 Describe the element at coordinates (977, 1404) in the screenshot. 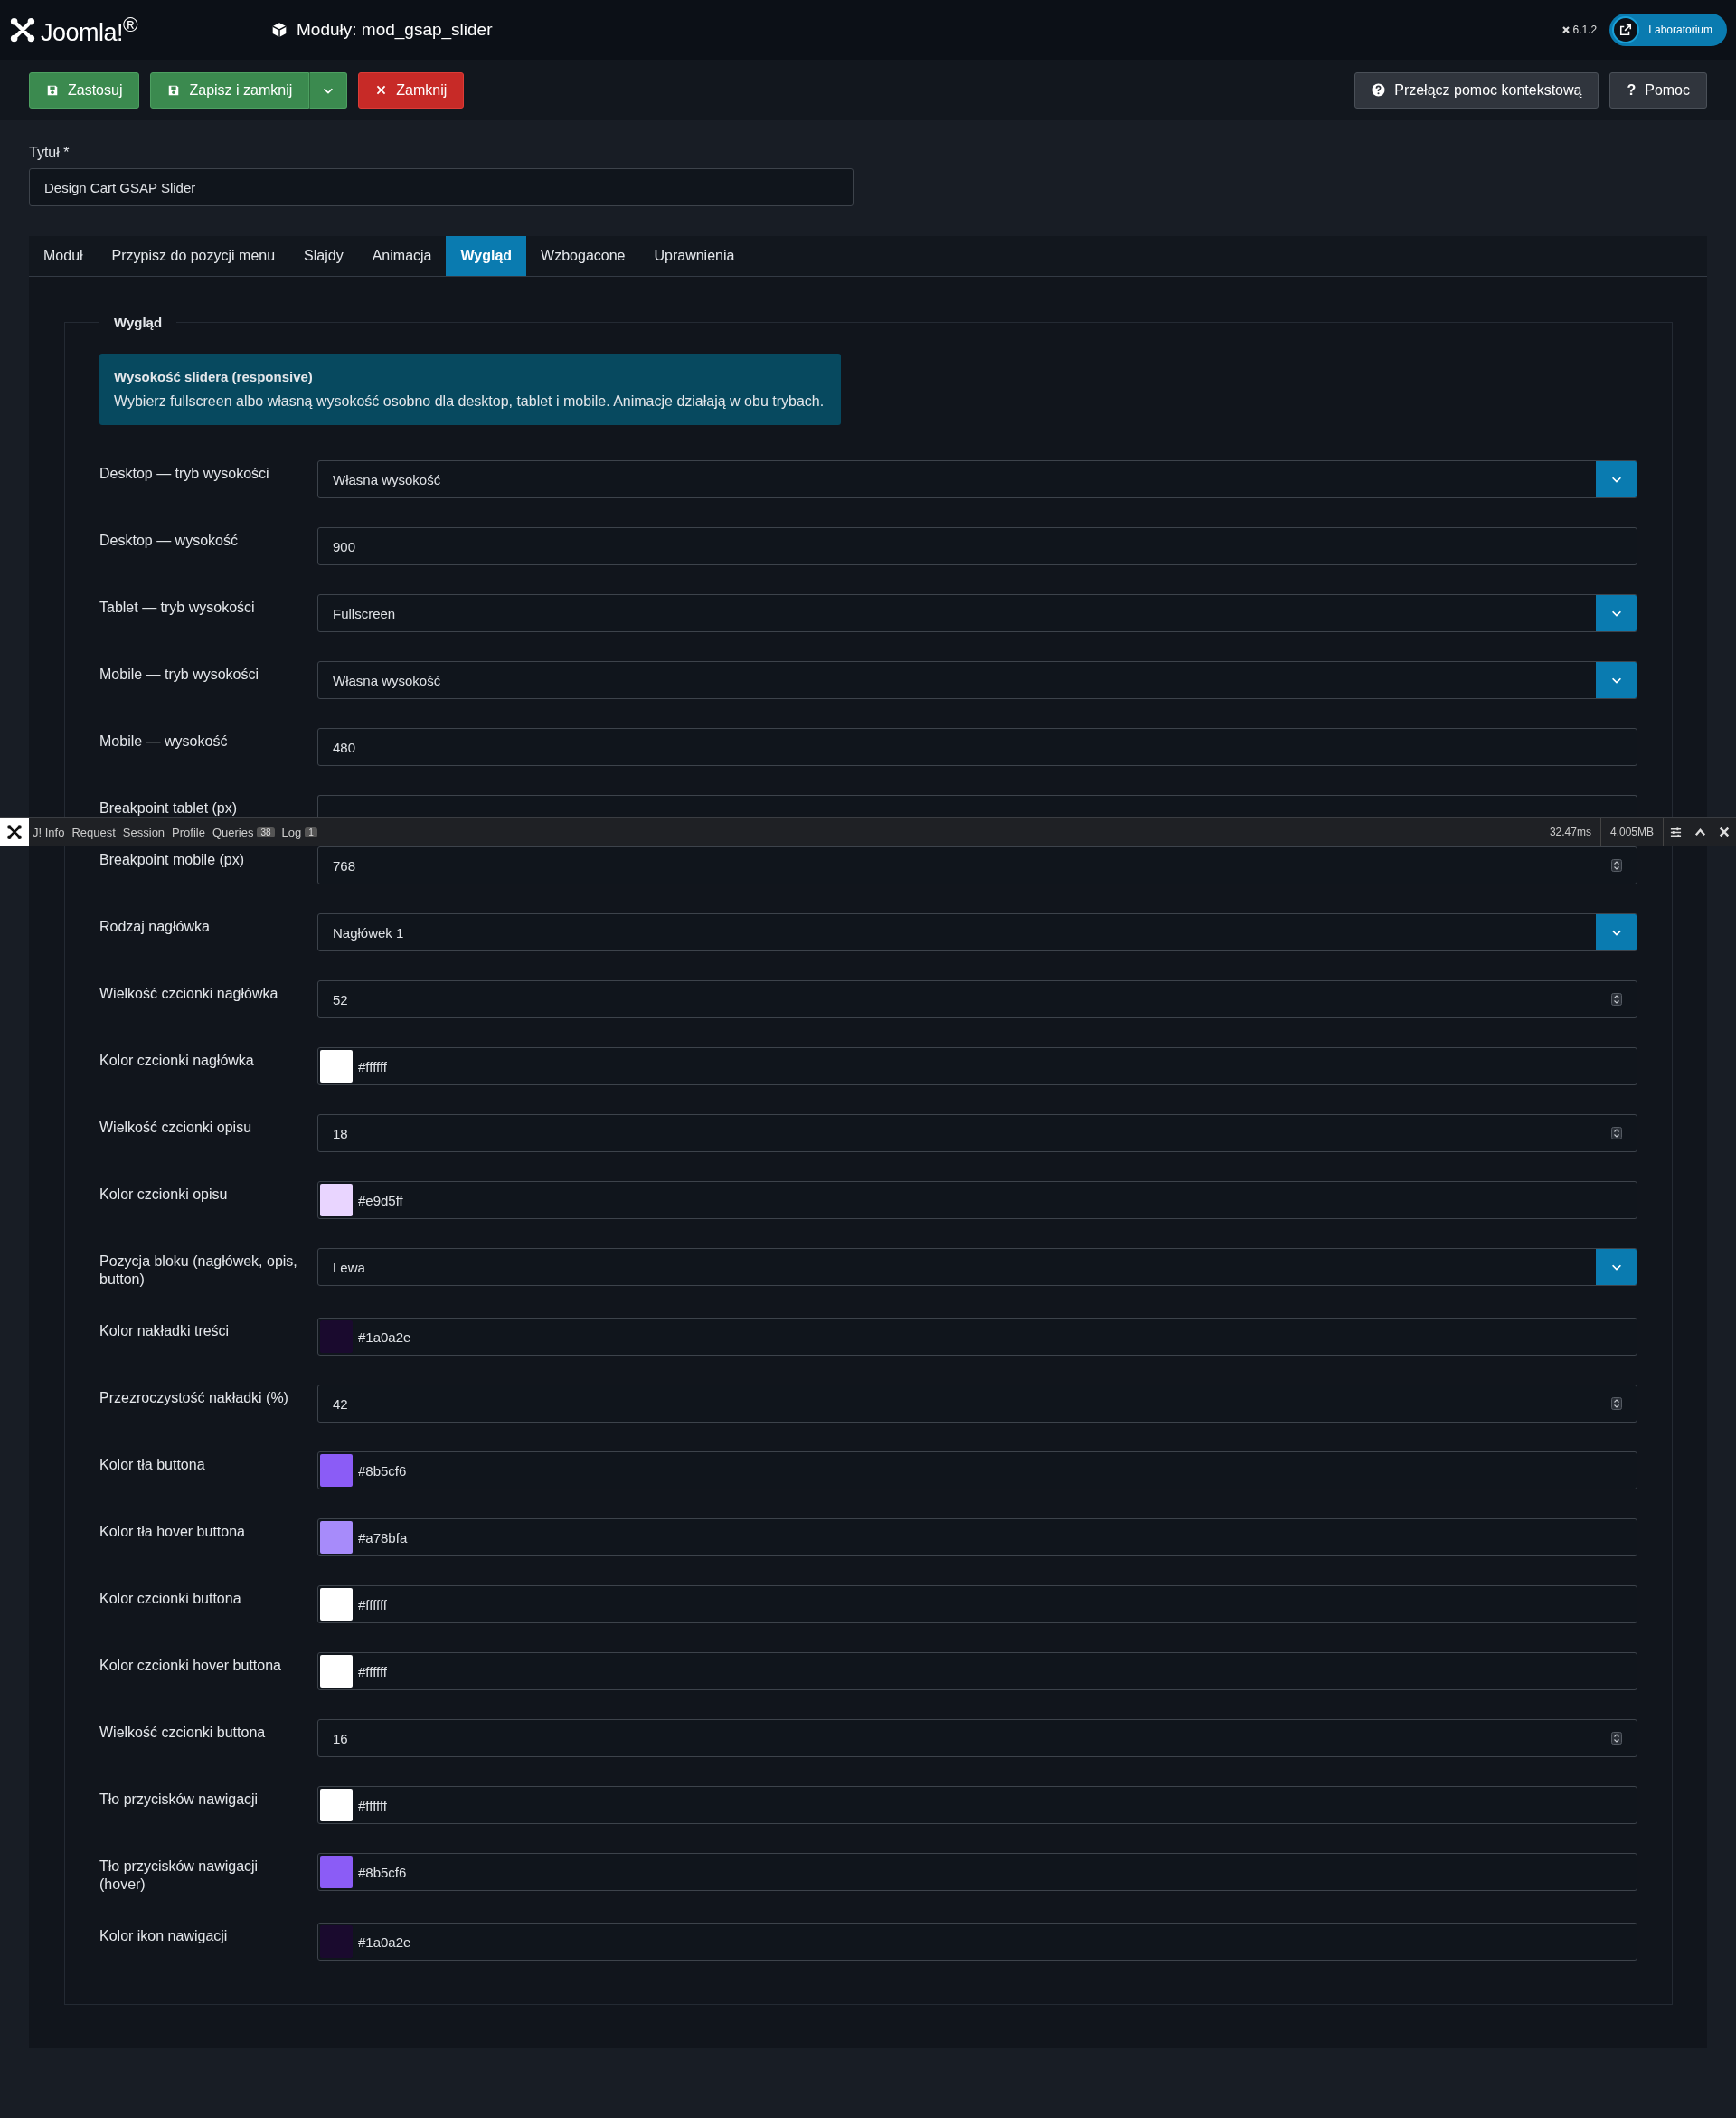

I see `number-field: 42` at that location.